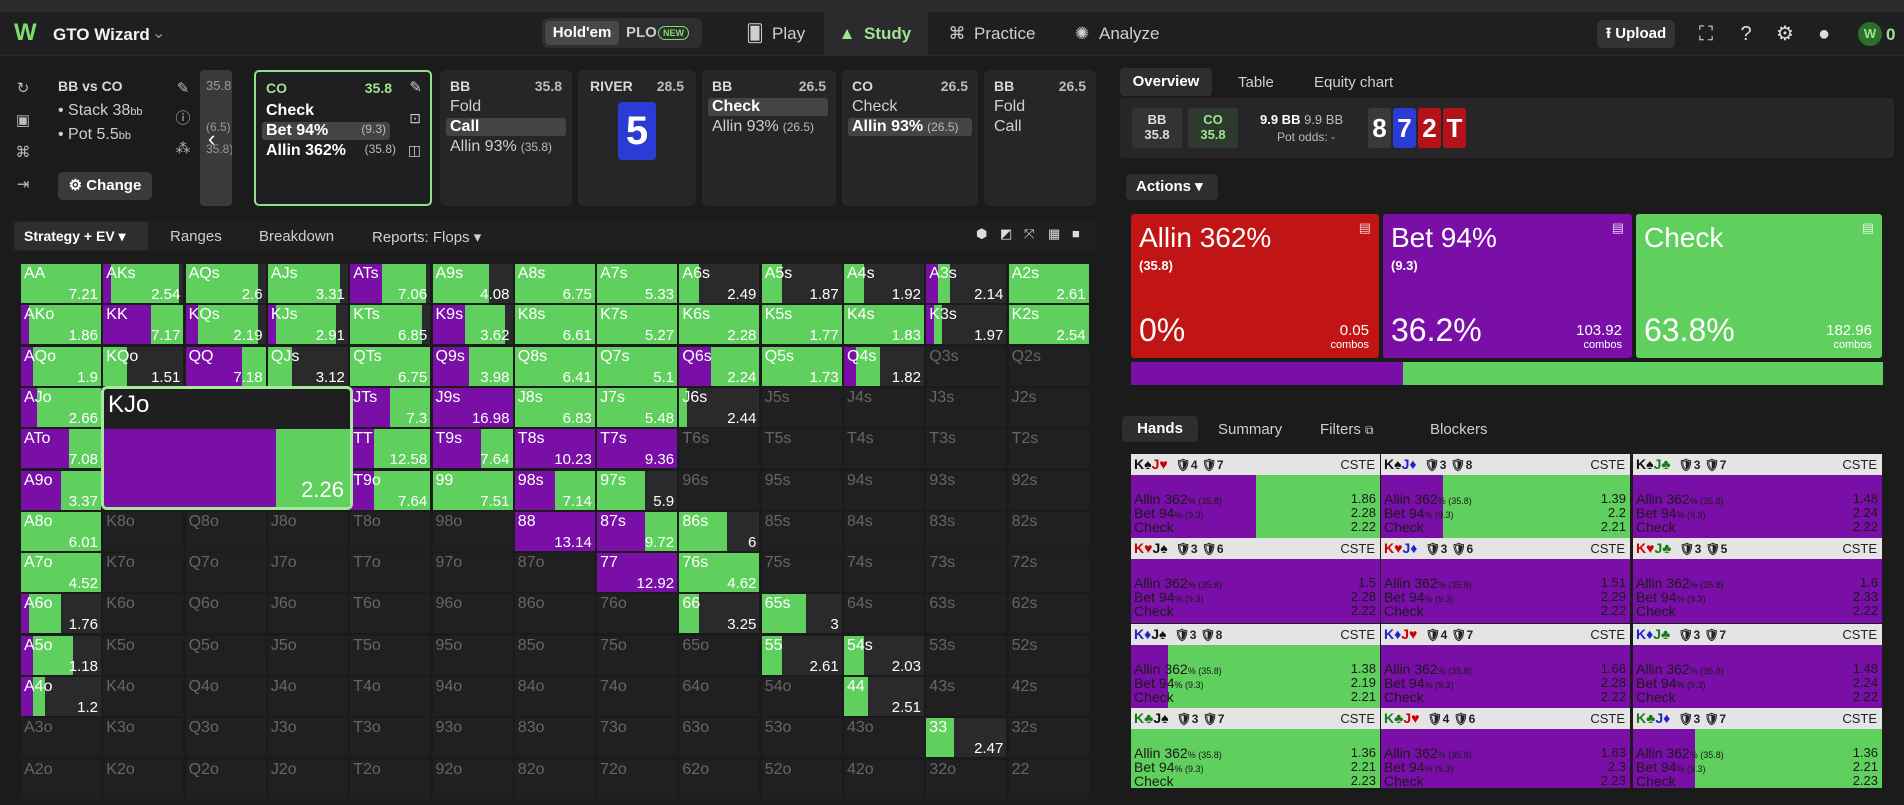 The height and width of the screenshot is (805, 1904). I want to click on hand-cell: J5s, so click(801, 407).